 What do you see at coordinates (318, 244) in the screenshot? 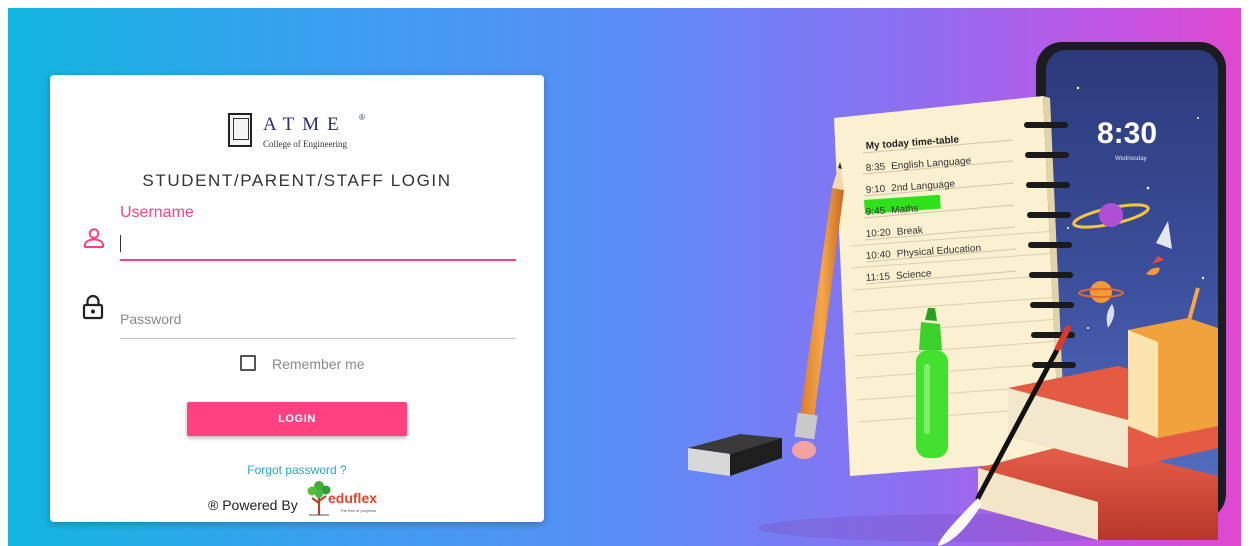
I see `username-input` at bounding box center [318, 244].